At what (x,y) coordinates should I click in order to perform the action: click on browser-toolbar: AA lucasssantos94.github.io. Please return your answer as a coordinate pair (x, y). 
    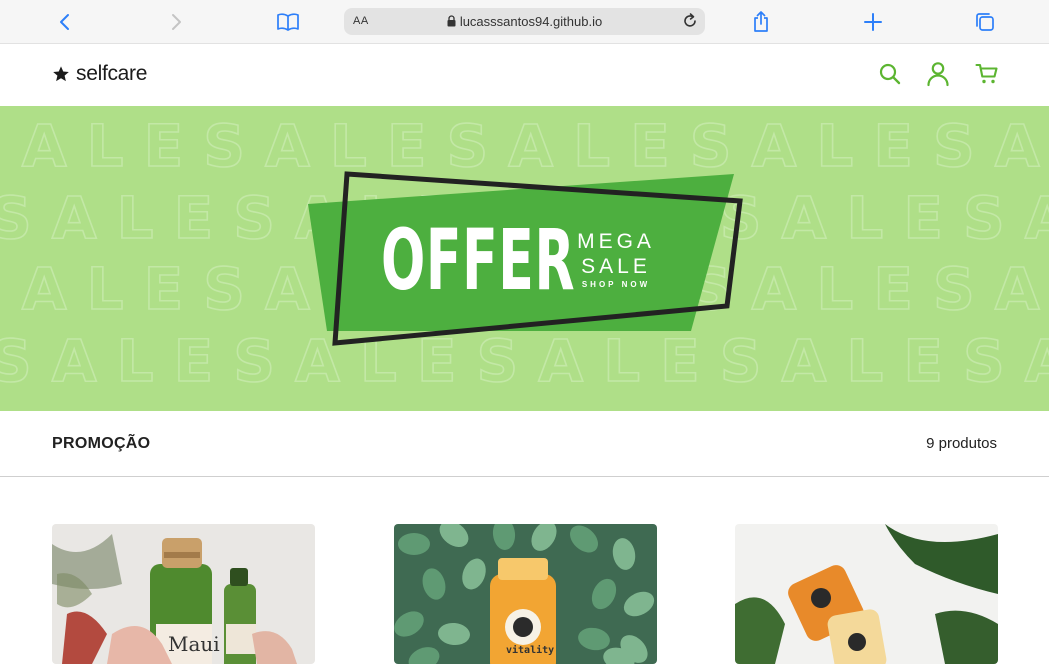
    Looking at the image, I should click on (524, 22).